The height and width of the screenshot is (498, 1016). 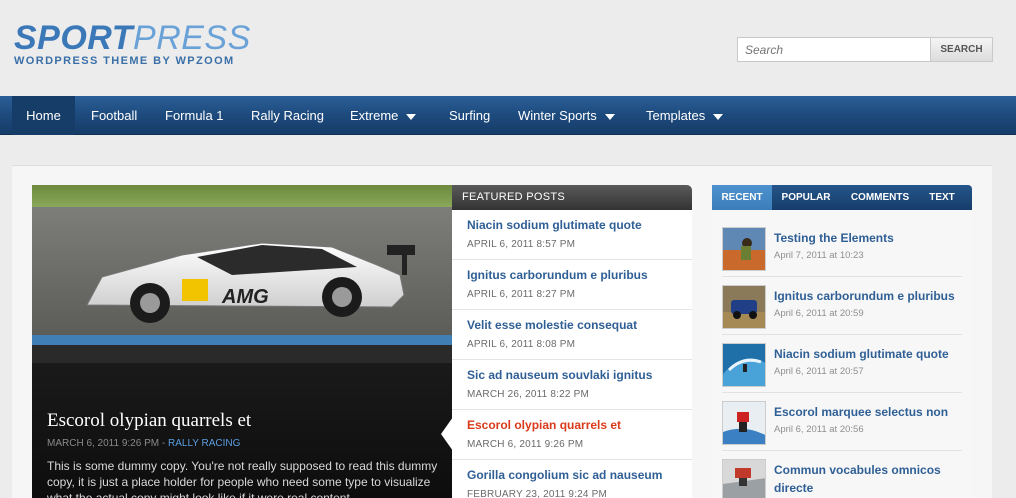 What do you see at coordinates (869, 296) in the screenshot?
I see `recent-post-title: Ignitus carborundum e pluribus` at bounding box center [869, 296].